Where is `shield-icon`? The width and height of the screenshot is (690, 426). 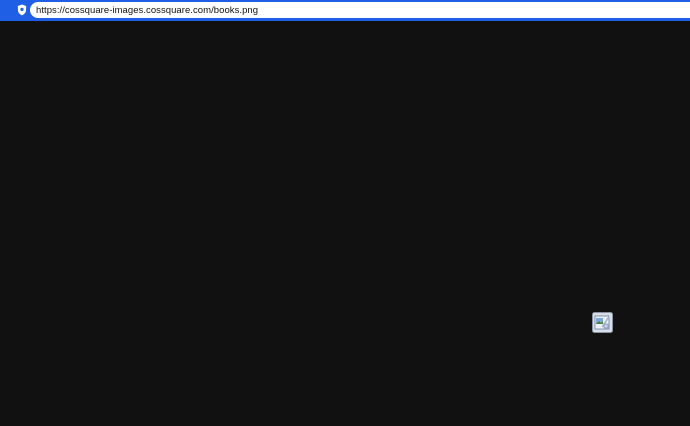 shield-icon is located at coordinates (22, 10).